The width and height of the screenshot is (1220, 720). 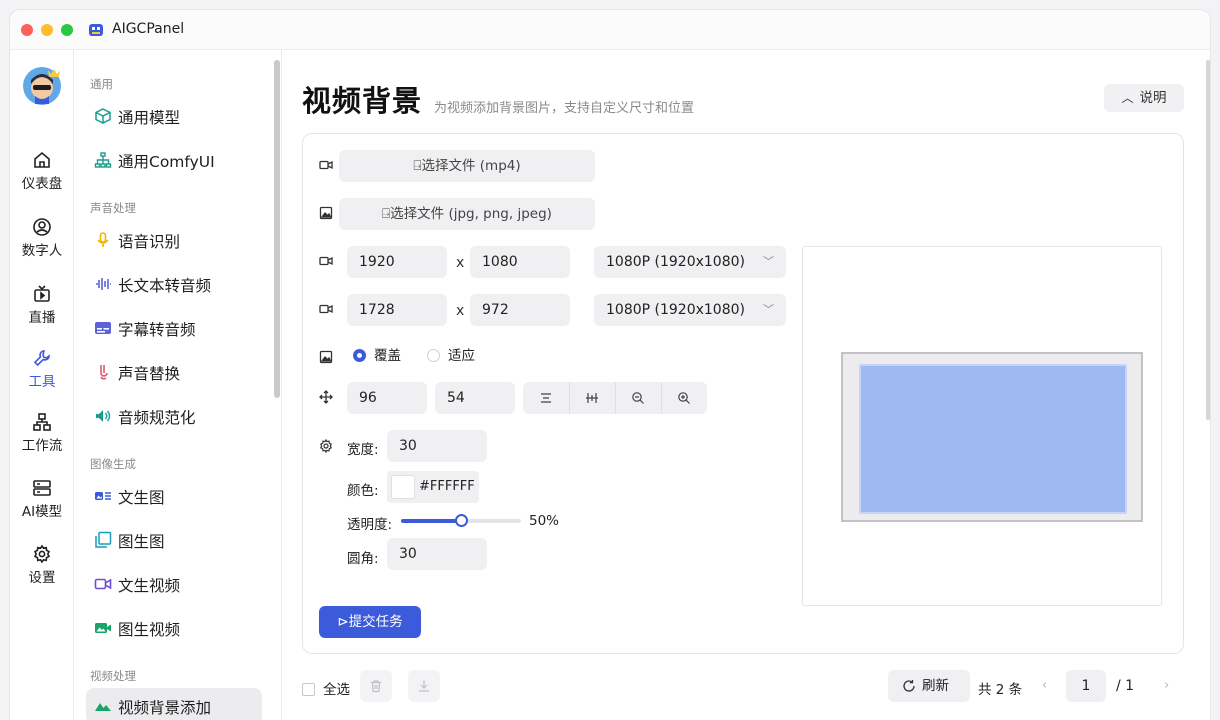 I want to click on rail-label: 数字人, so click(x=42, y=251).